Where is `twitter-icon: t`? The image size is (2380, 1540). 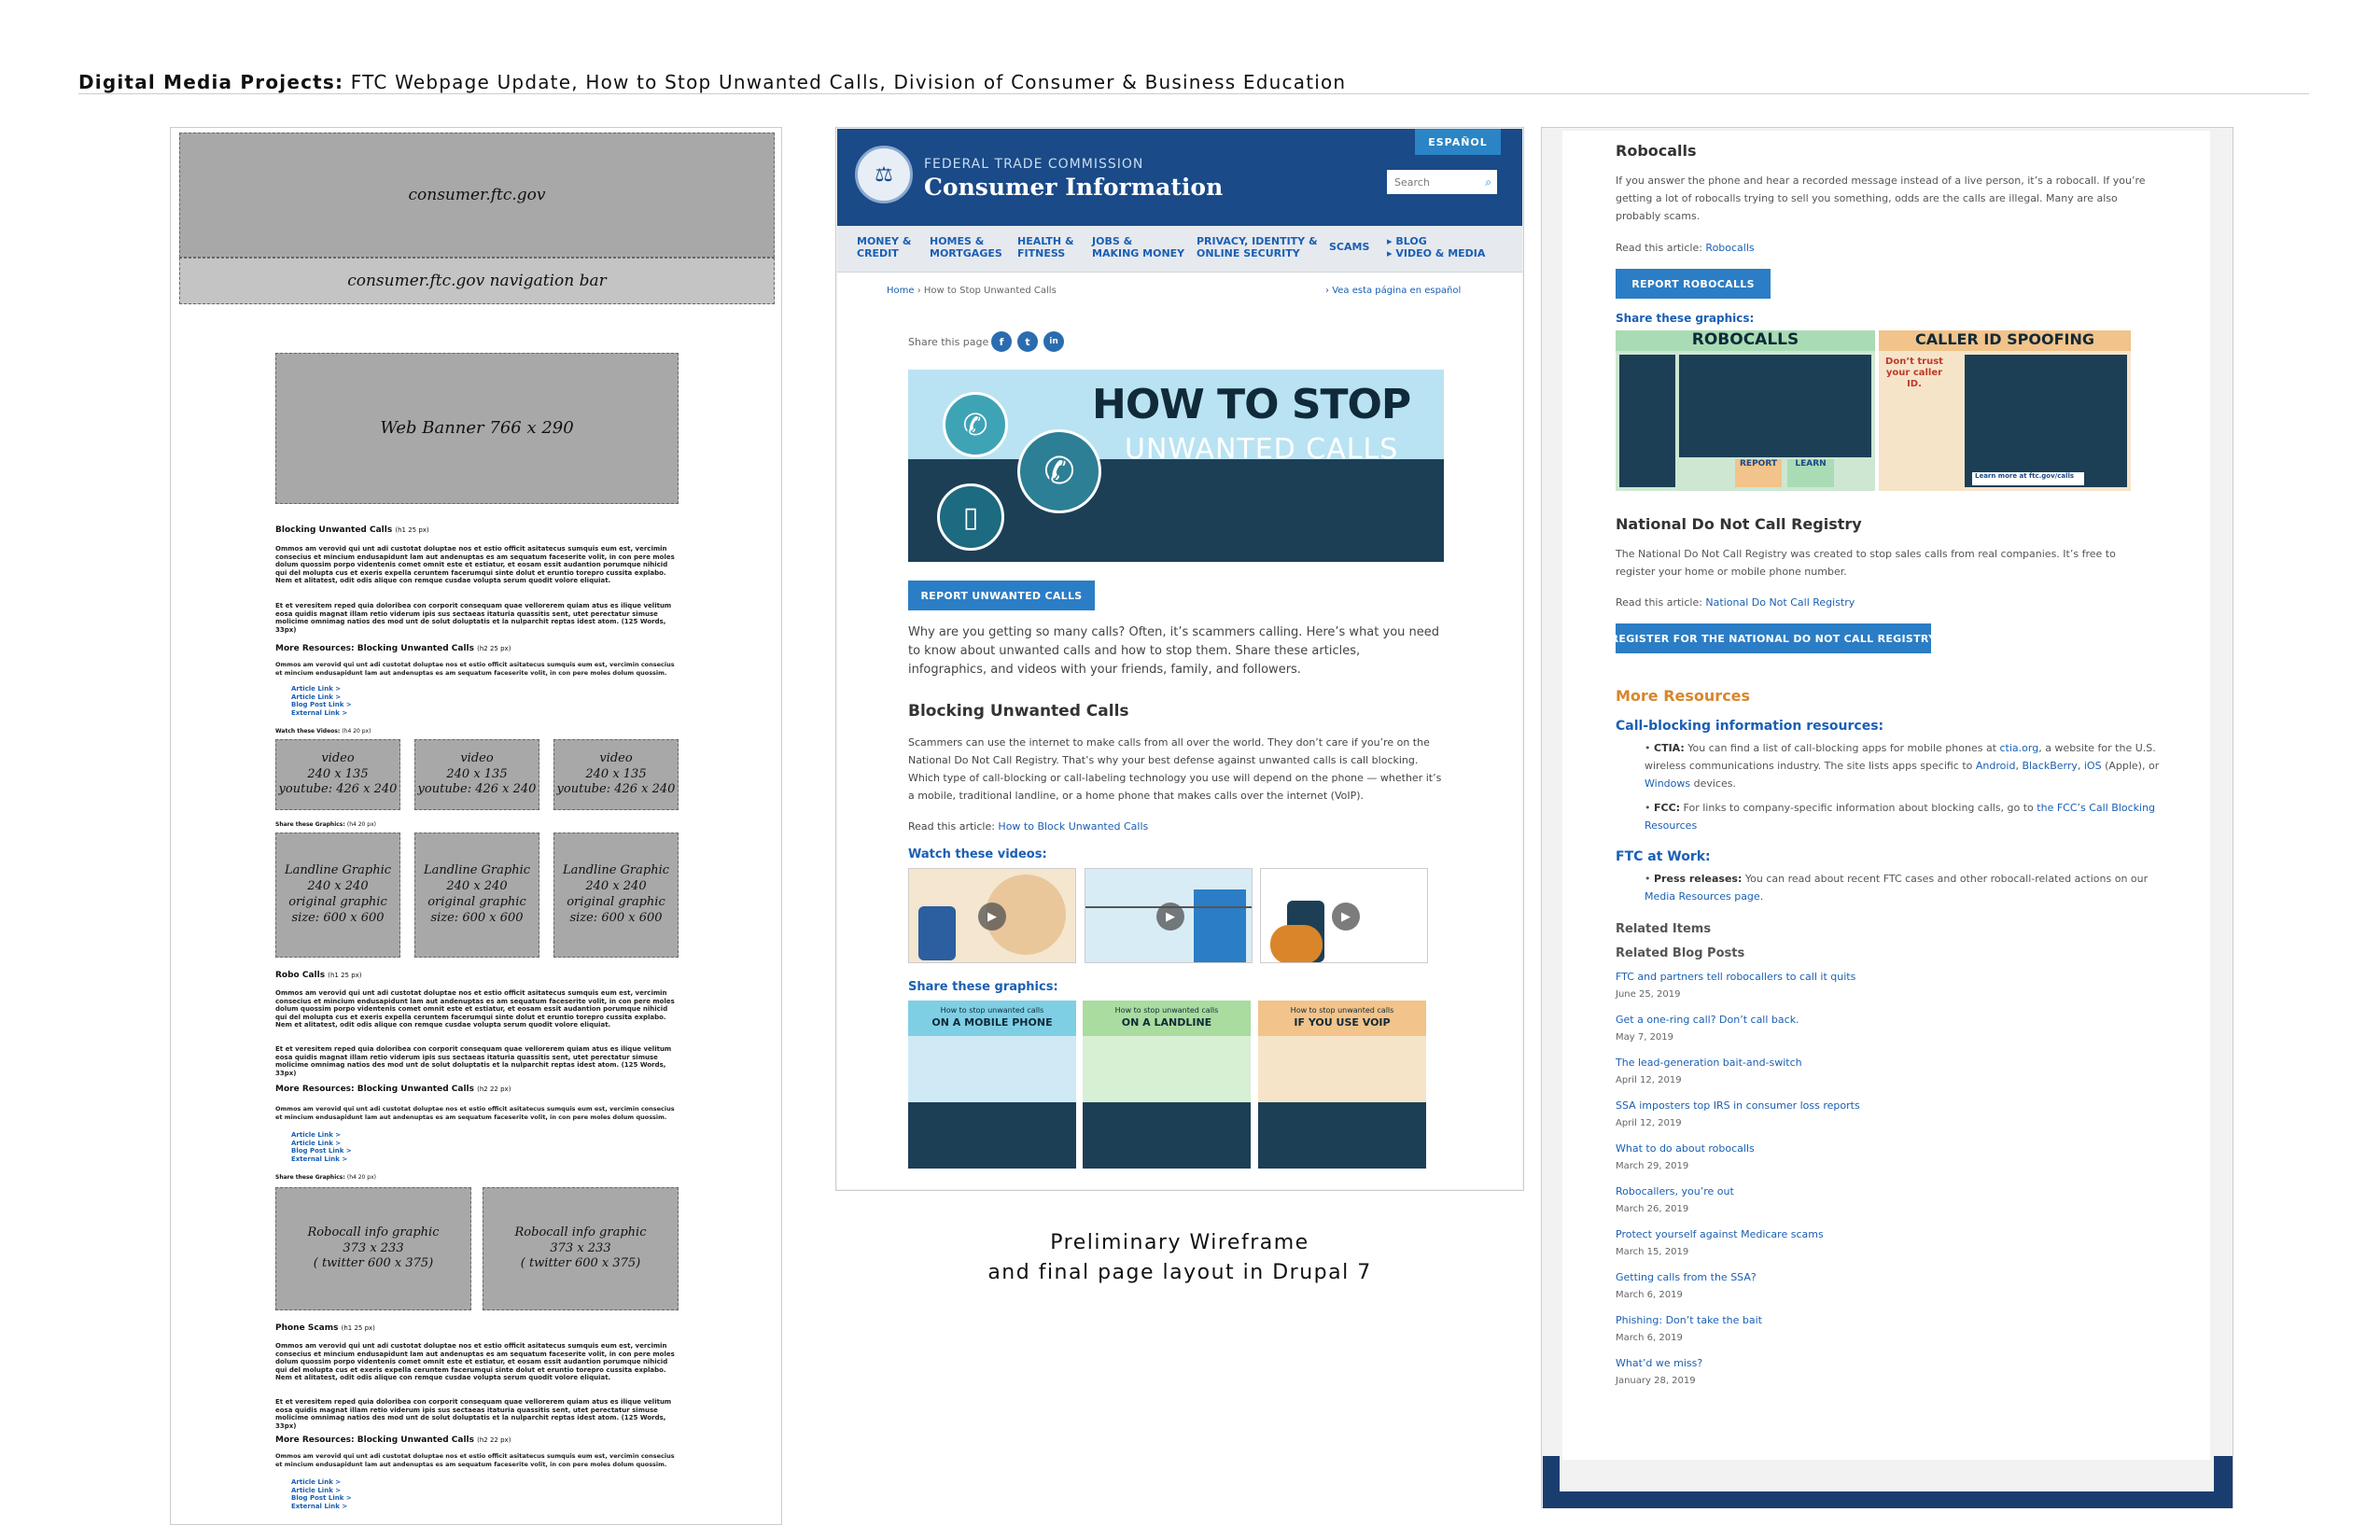
twitter-icon: t is located at coordinates (1027, 341).